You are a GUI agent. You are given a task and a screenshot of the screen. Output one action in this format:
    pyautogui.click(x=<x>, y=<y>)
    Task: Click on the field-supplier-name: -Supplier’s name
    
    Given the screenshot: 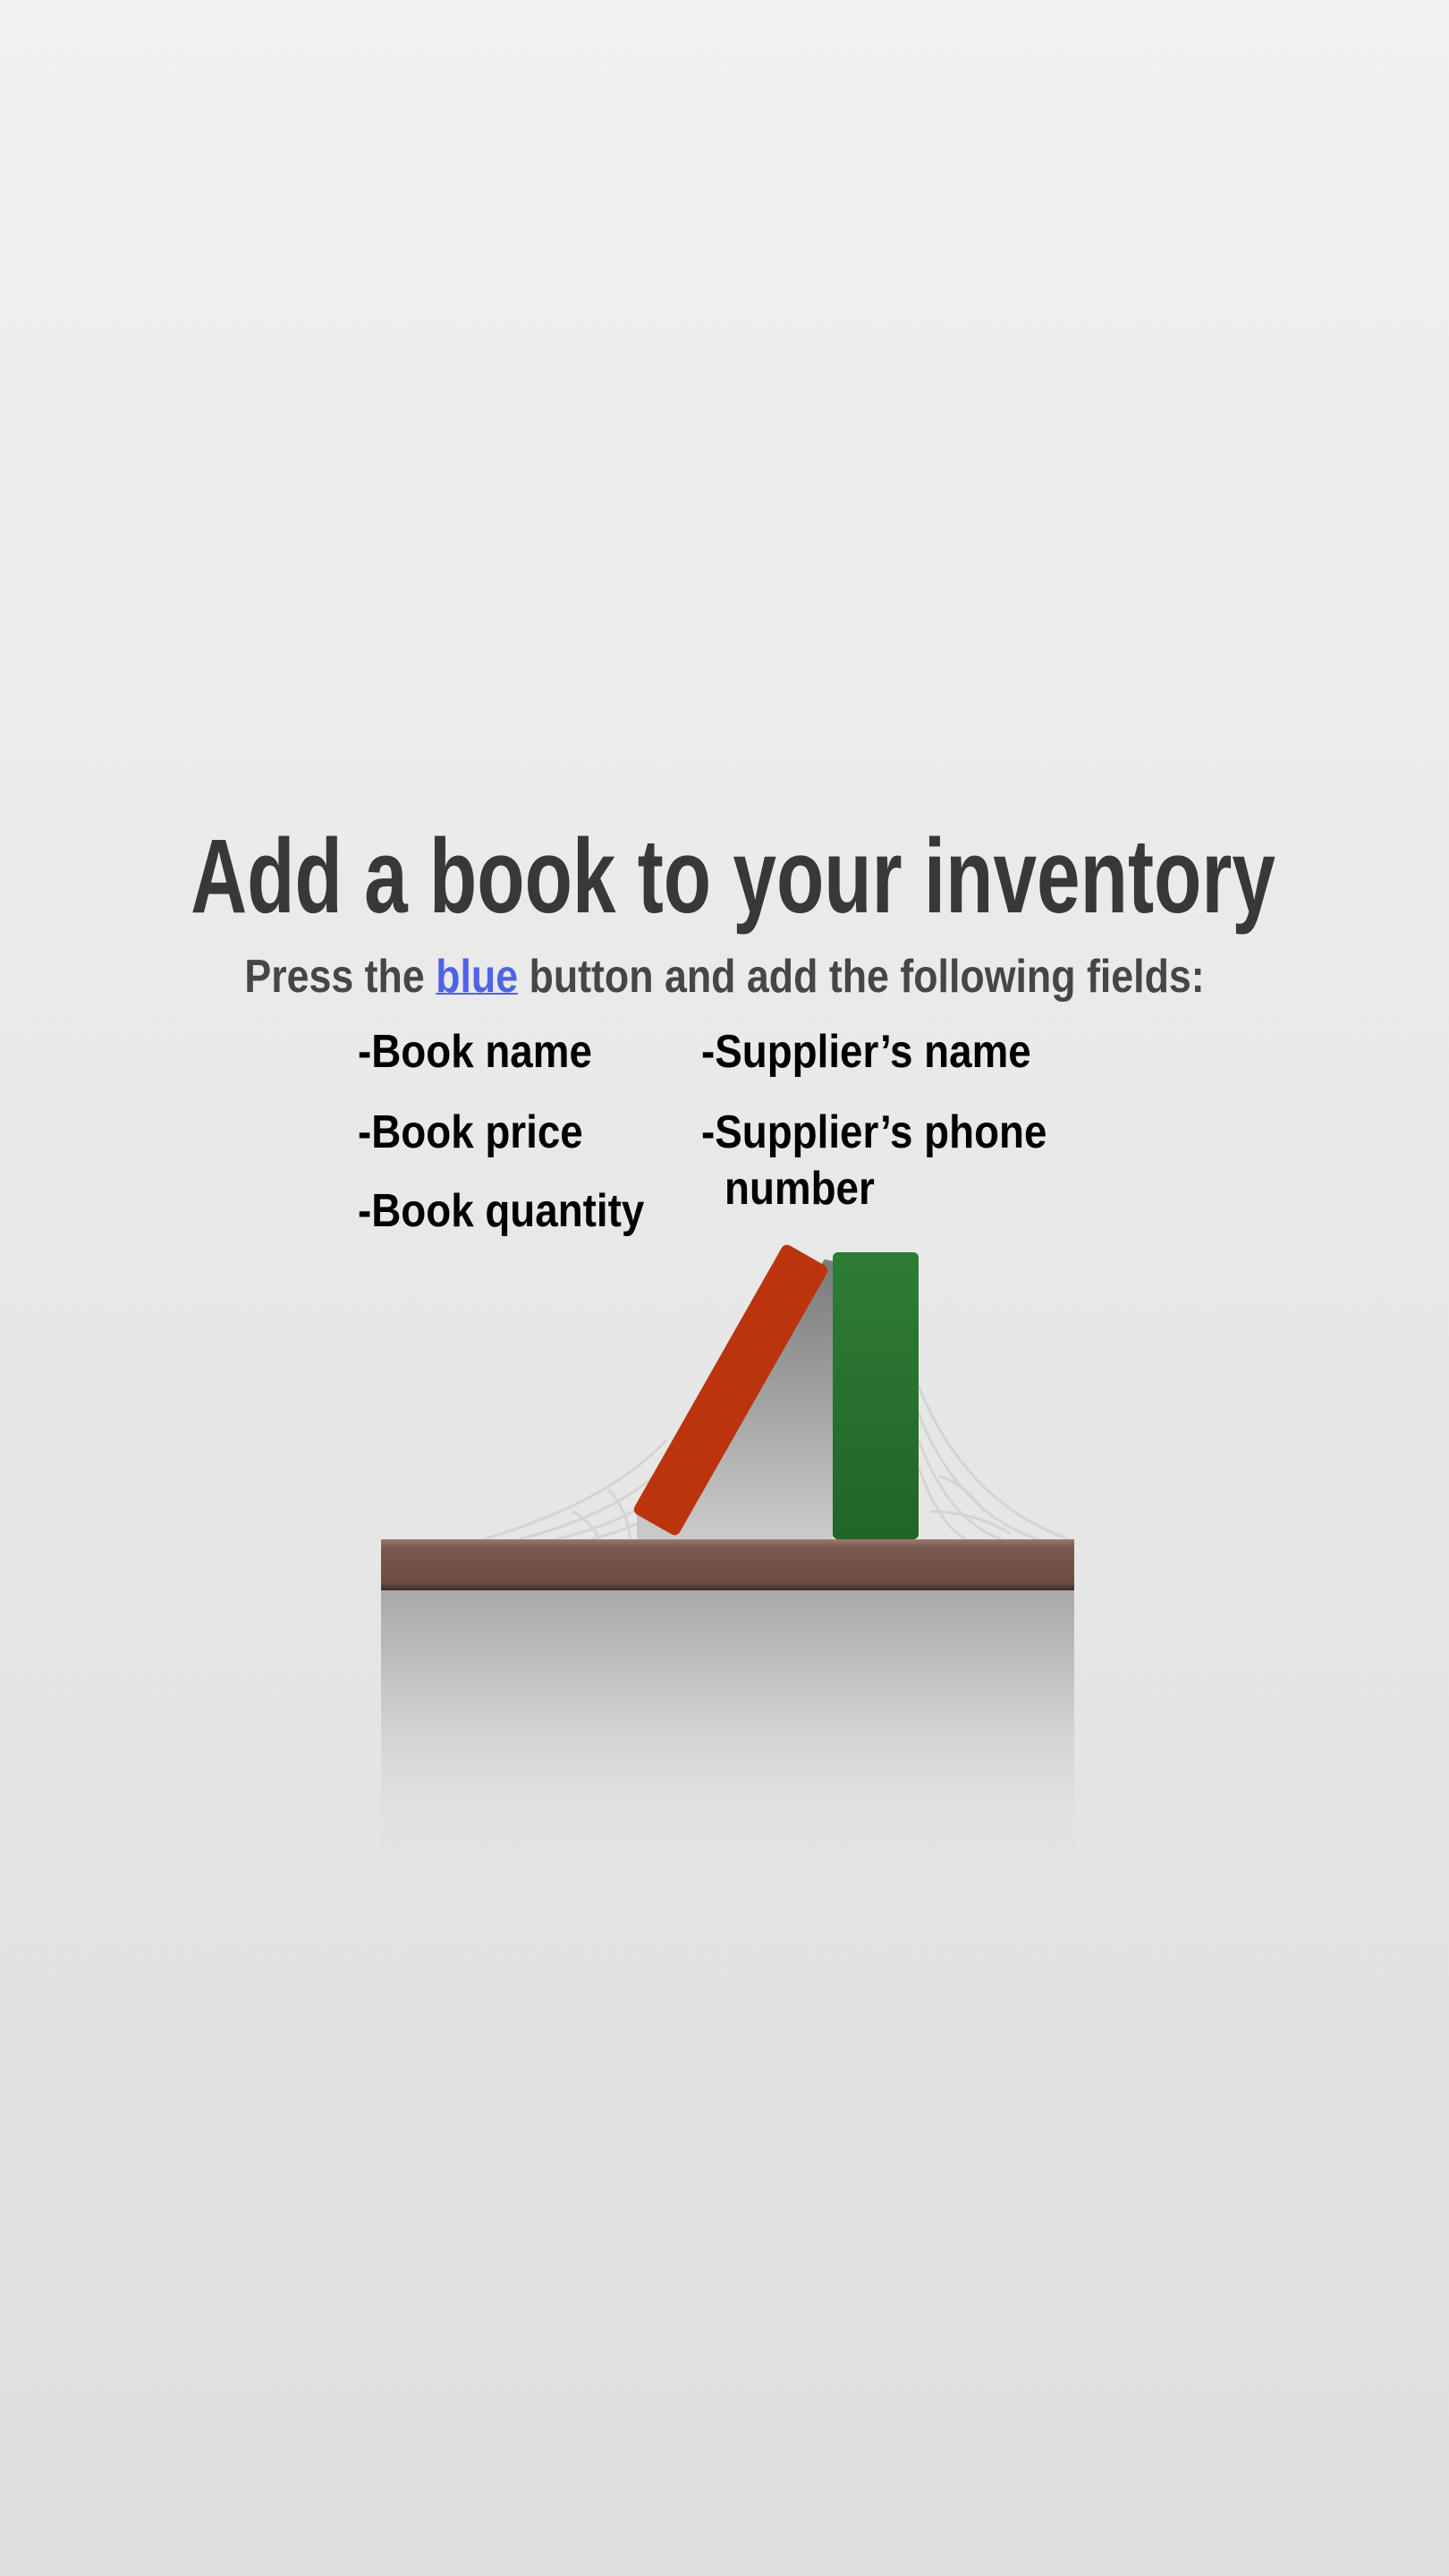 What is the action you would take?
    pyautogui.click(x=866, y=1052)
    